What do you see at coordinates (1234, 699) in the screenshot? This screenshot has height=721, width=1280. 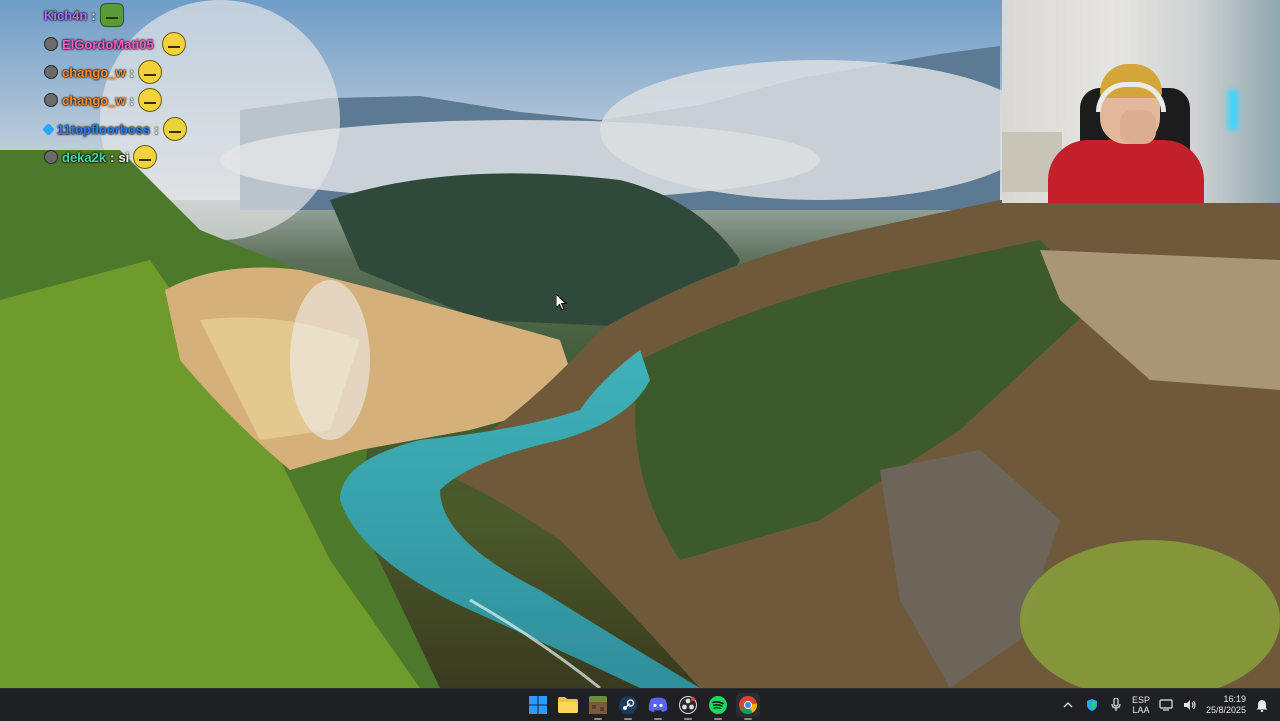 I see `clock-time: 16:19` at bounding box center [1234, 699].